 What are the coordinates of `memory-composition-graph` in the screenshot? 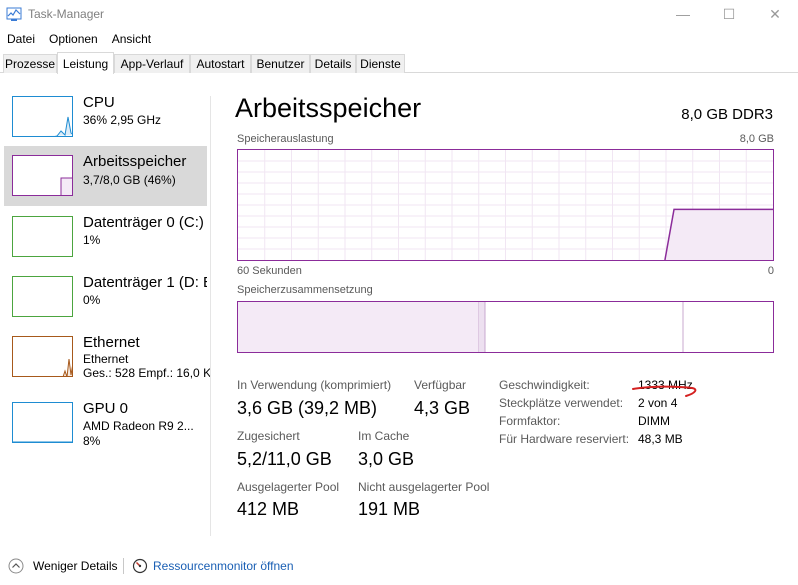 It's located at (505, 327).